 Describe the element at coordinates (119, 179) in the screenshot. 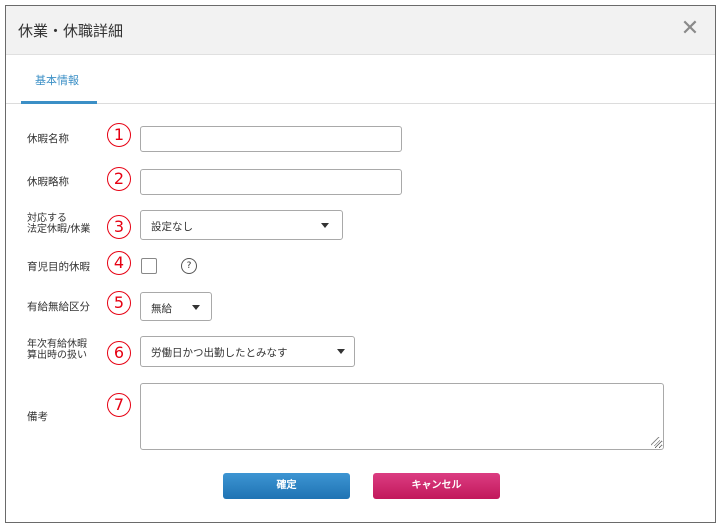

I see `marker-2: 2` at that location.